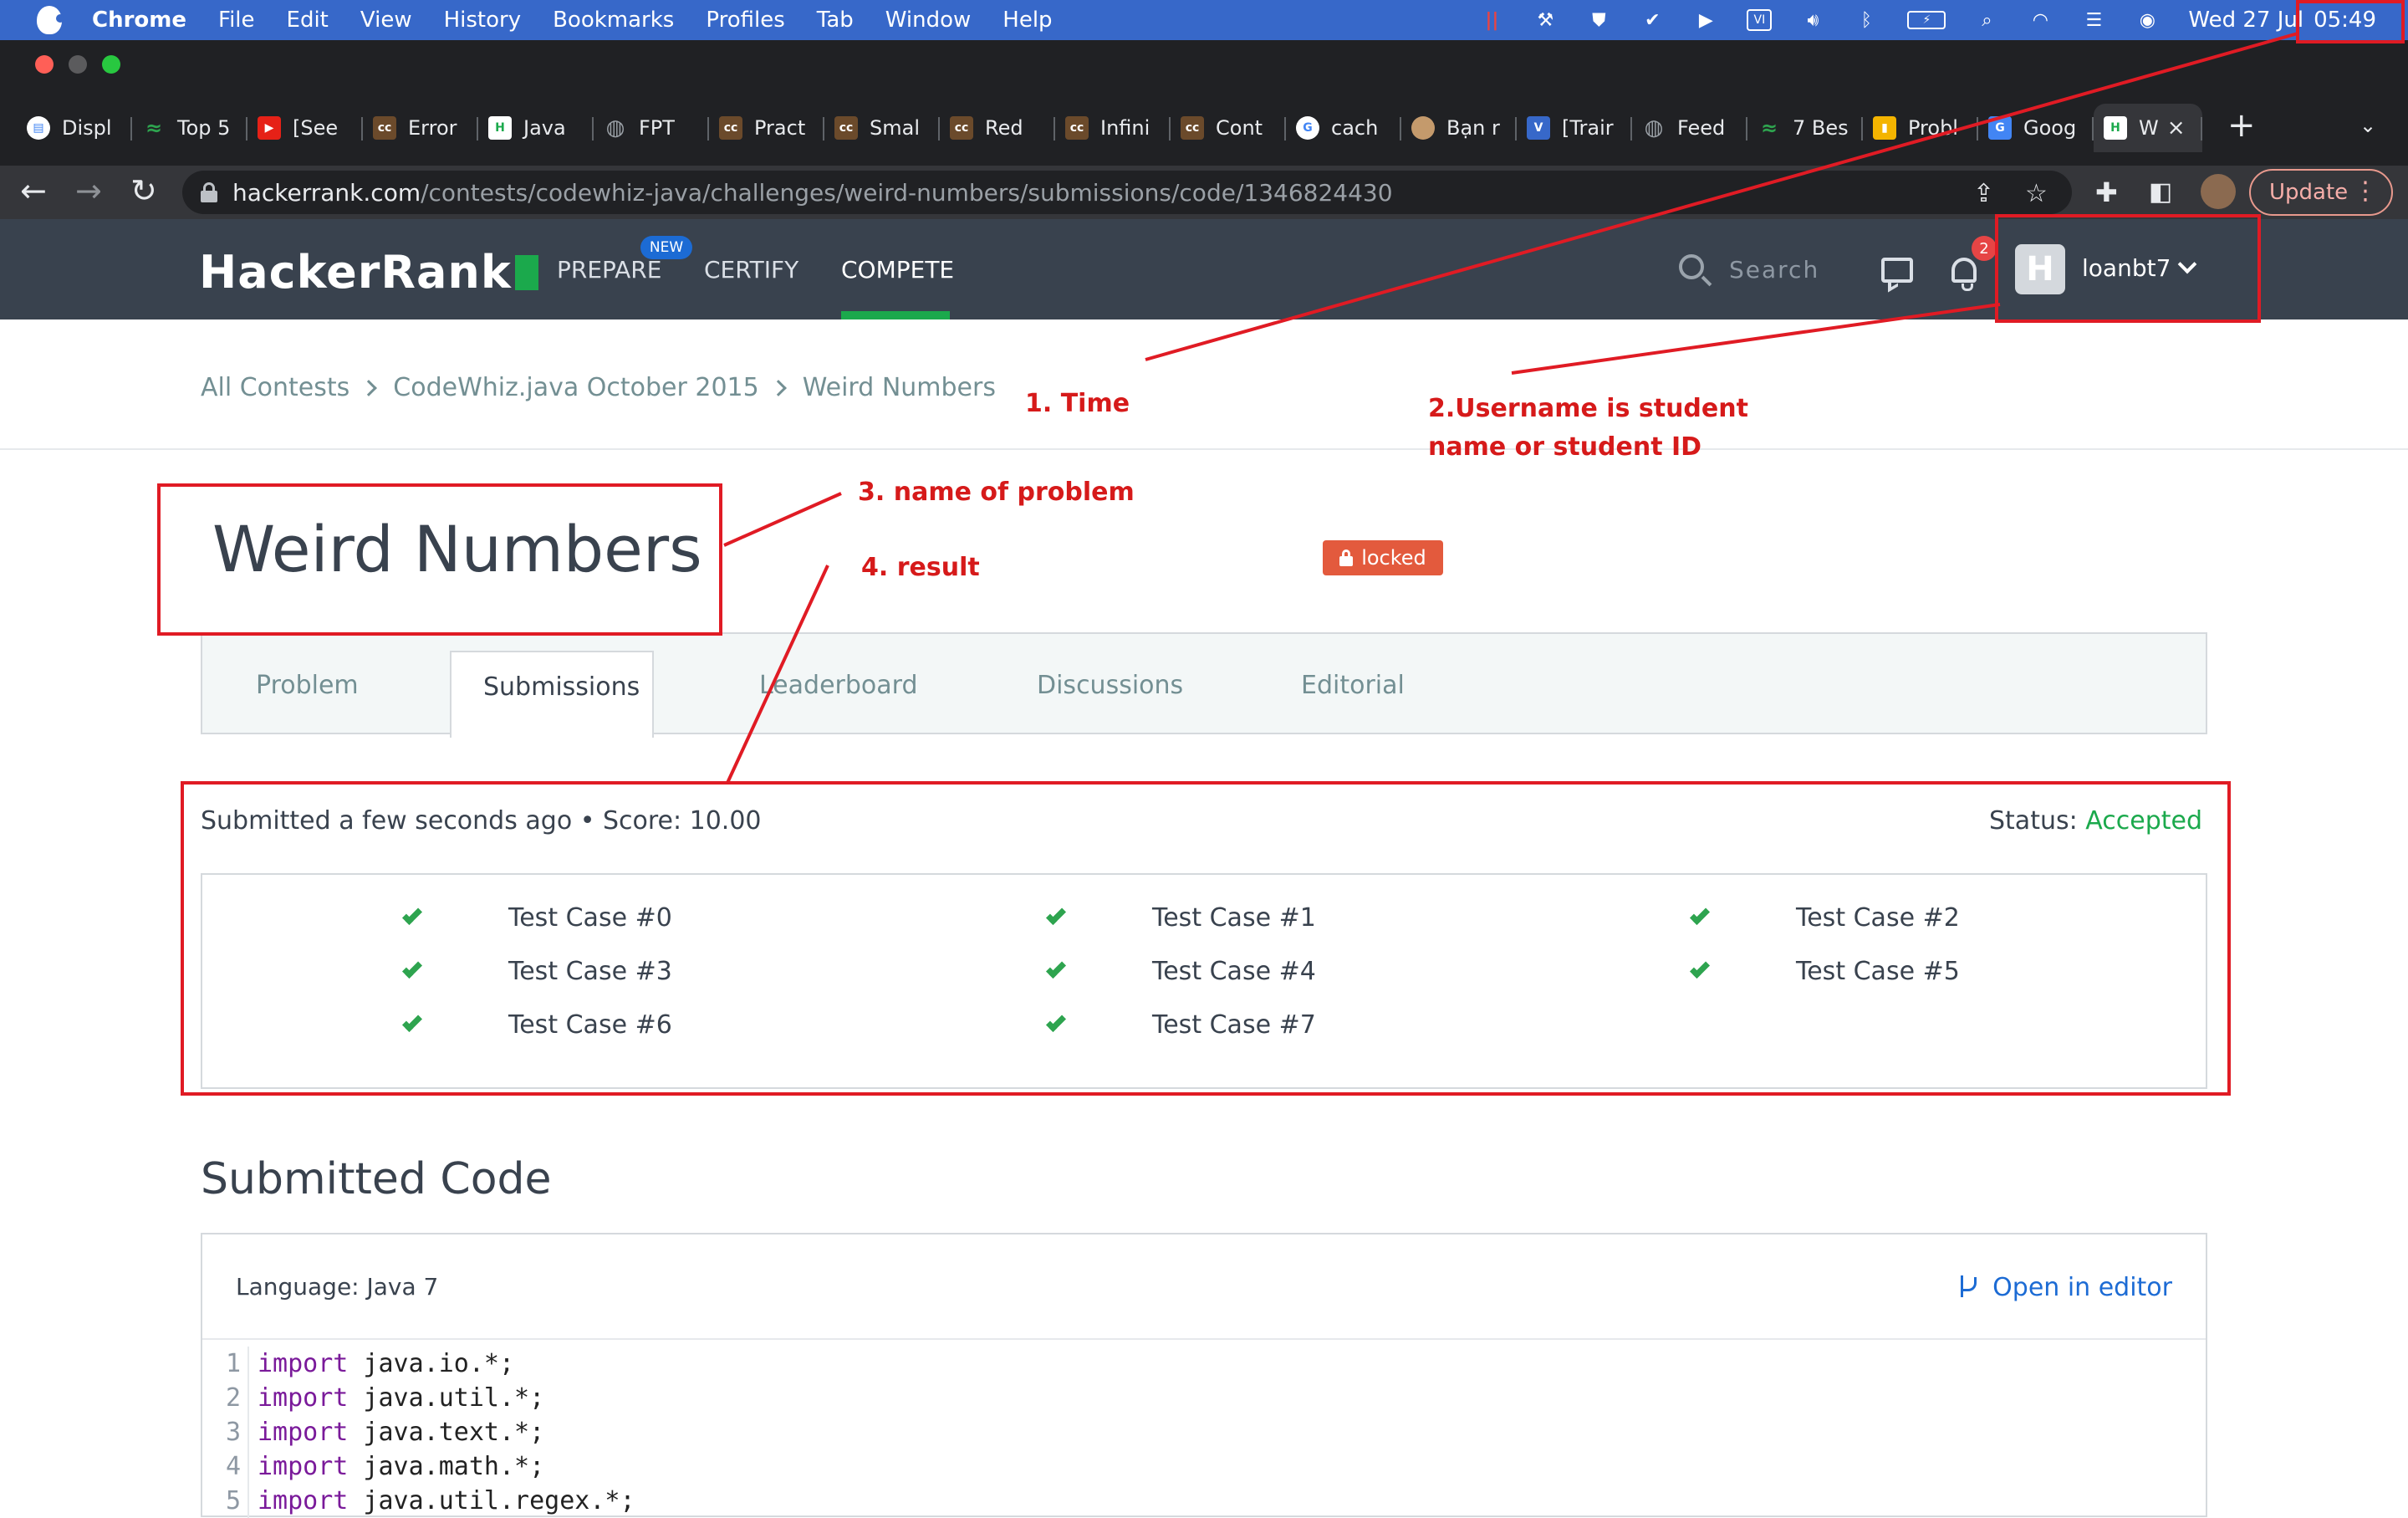 The width and height of the screenshot is (2408, 1518). I want to click on extensions-puzzle-icon: ✚, so click(2106, 192).